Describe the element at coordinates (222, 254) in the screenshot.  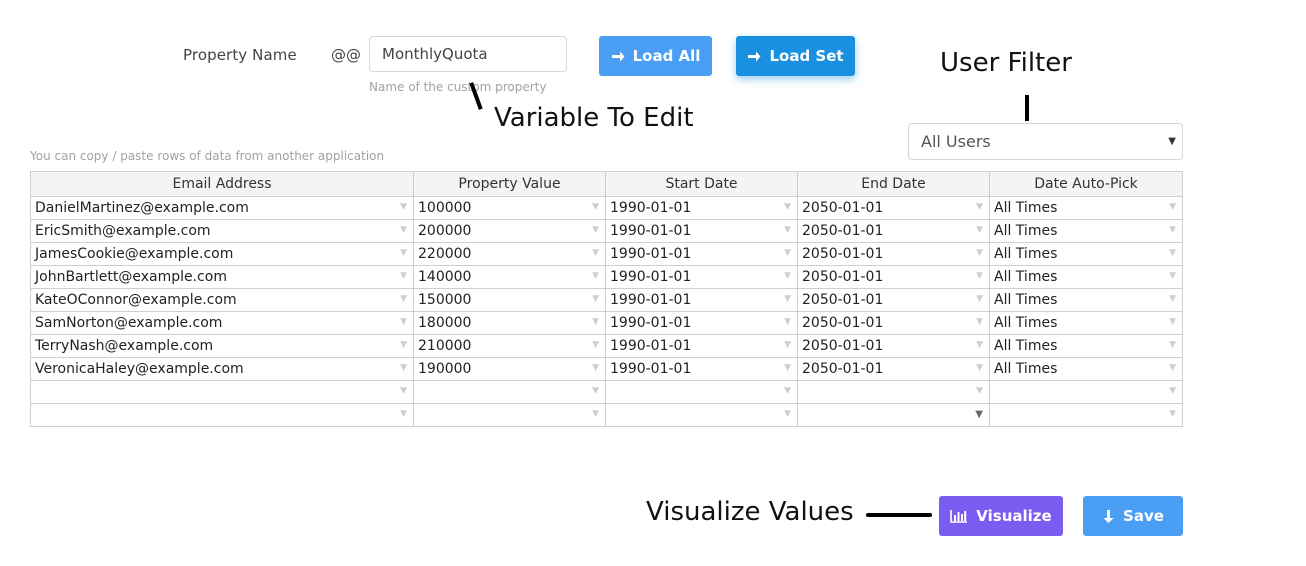
I see `grid-cell: JamesCookie@example.com ▼` at that location.